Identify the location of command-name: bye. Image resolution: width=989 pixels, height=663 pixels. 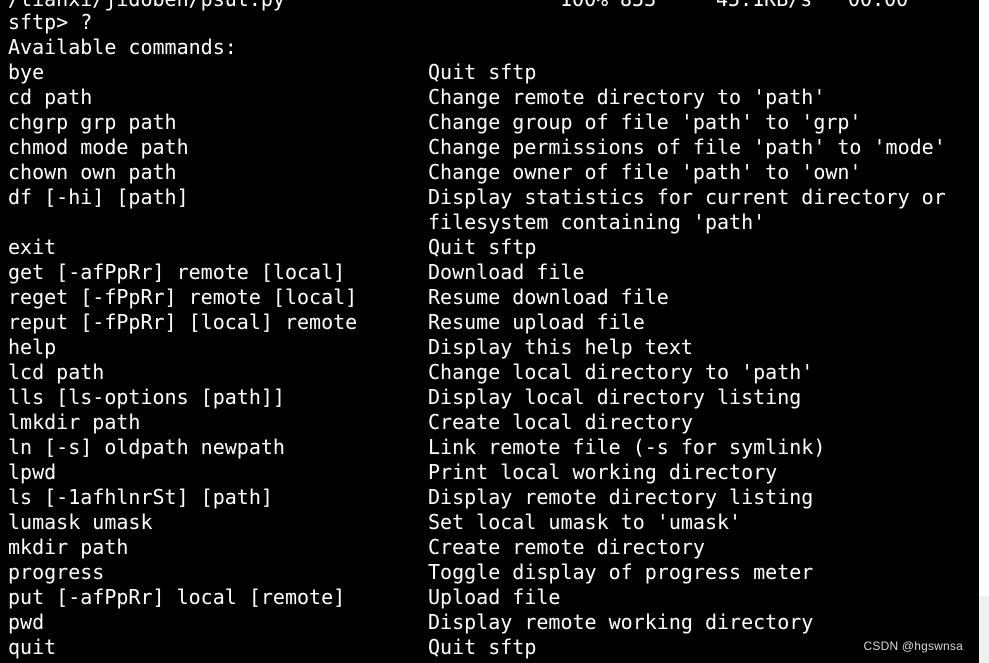
(26, 72).